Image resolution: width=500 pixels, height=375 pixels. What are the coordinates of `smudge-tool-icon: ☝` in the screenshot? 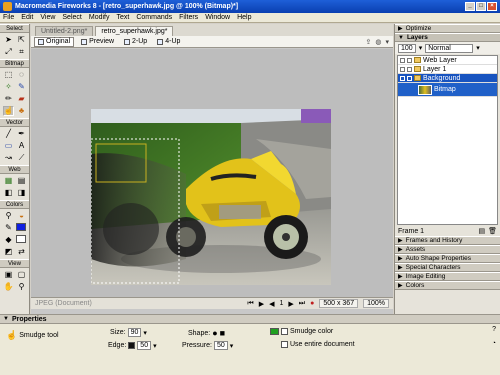 It's located at (8, 111).